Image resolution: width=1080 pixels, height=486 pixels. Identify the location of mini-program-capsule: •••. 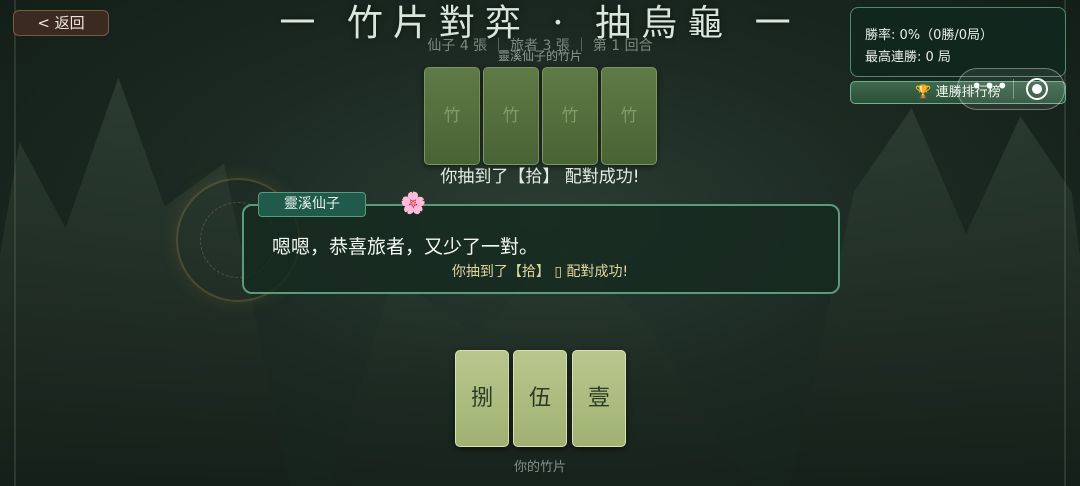
(1011, 89).